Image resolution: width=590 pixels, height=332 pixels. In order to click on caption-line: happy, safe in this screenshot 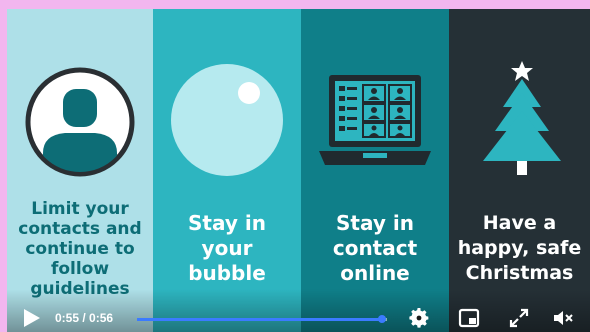, I will do `click(519, 248)`.